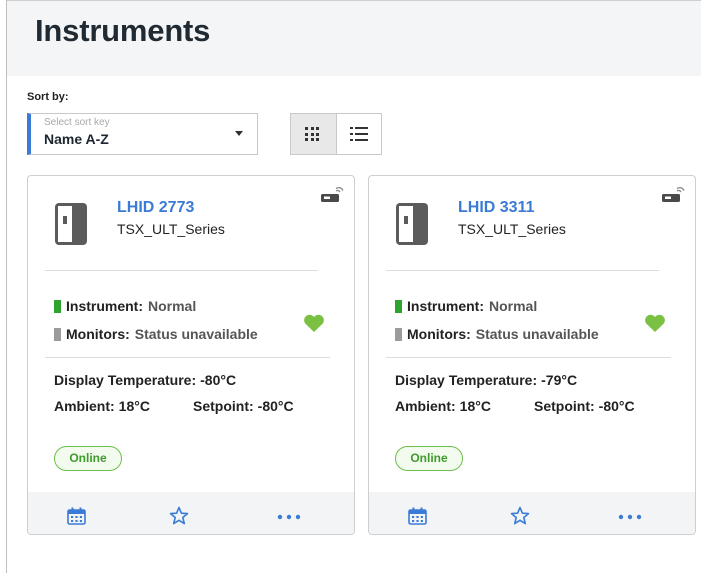 This screenshot has width=701, height=573. What do you see at coordinates (559, 380) in the screenshot?
I see `display-temperature-value: -79°C` at bounding box center [559, 380].